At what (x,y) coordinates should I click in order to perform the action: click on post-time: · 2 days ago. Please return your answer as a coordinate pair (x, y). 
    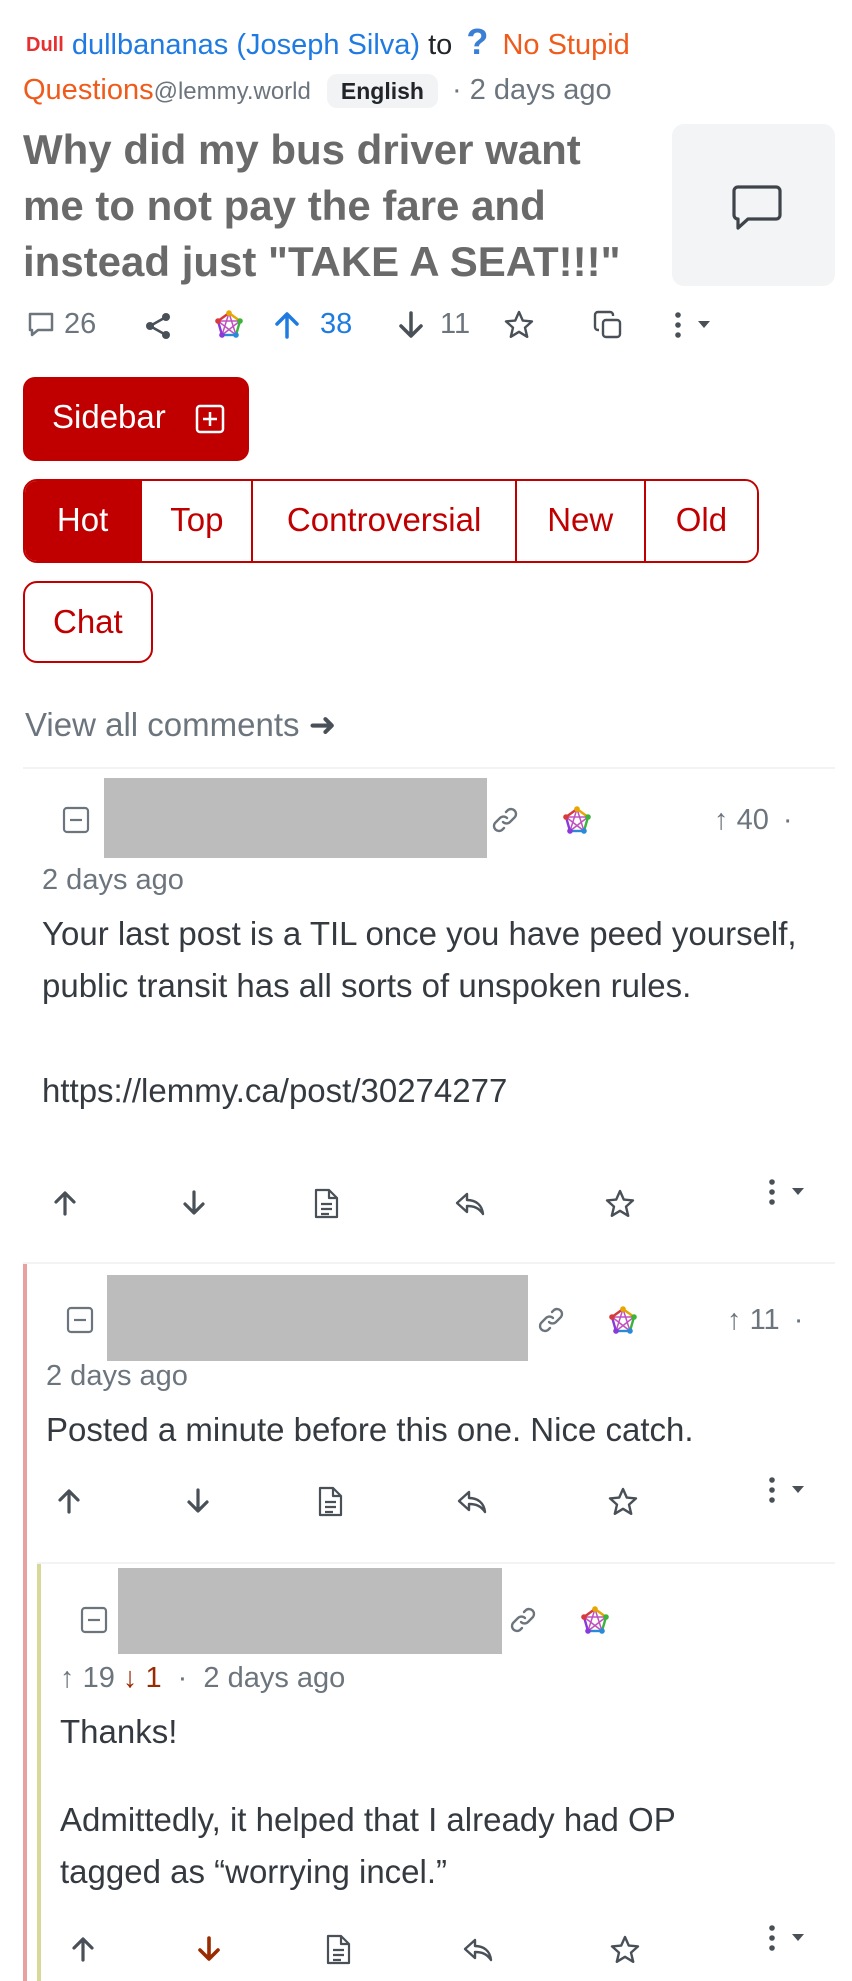
    Looking at the image, I should click on (532, 90).